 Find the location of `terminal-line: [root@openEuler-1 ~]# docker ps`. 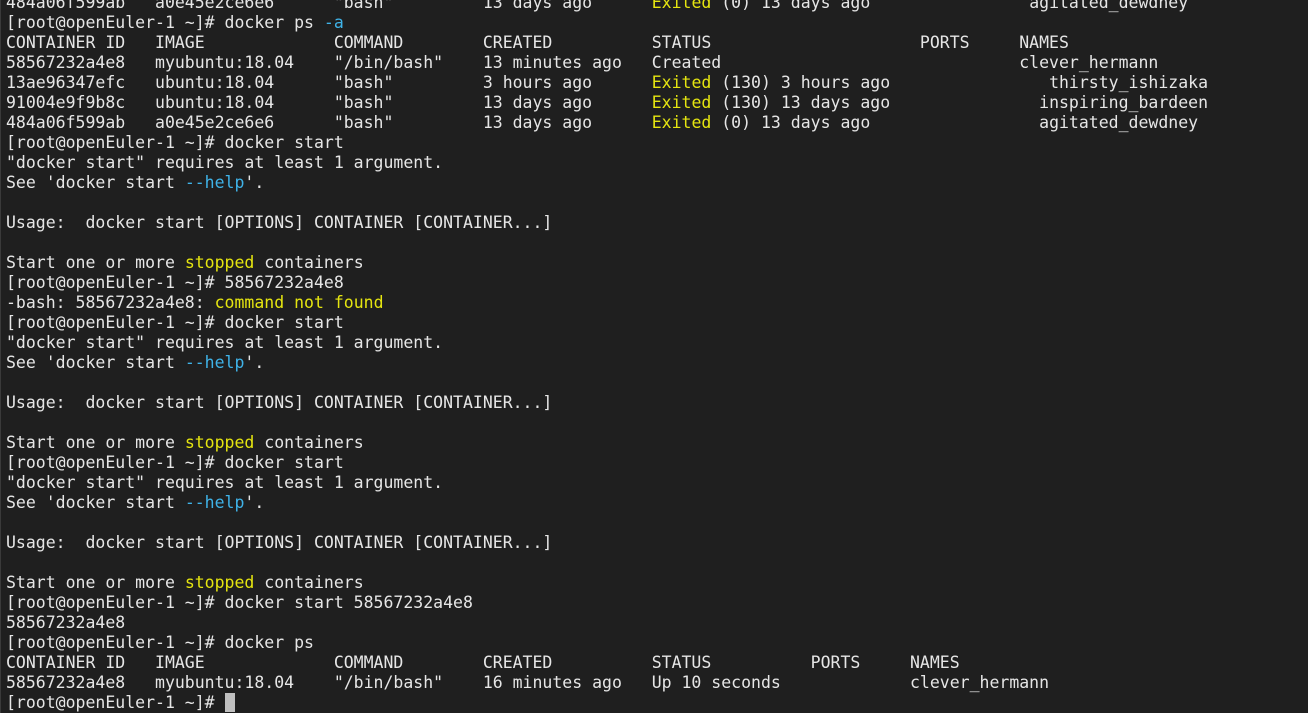

terminal-line: [root@openEuler-1 ~]# docker ps is located at coordinates (657, 643).